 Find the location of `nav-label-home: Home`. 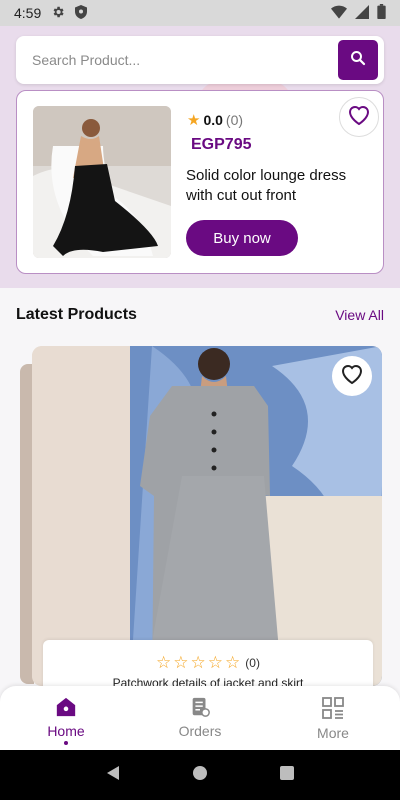

nav-label-home: Home is located at coordinates (66, 731).